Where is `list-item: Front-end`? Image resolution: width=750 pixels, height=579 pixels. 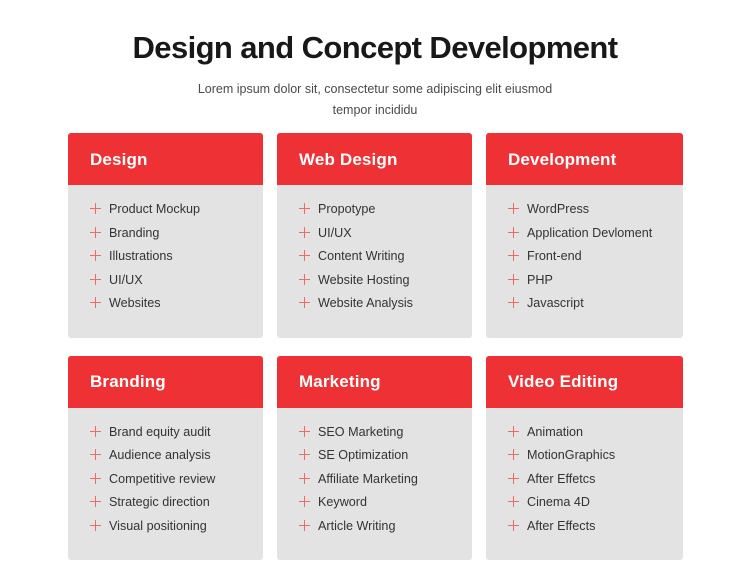
list-item: Front-end is located at coordinates (584, 261).